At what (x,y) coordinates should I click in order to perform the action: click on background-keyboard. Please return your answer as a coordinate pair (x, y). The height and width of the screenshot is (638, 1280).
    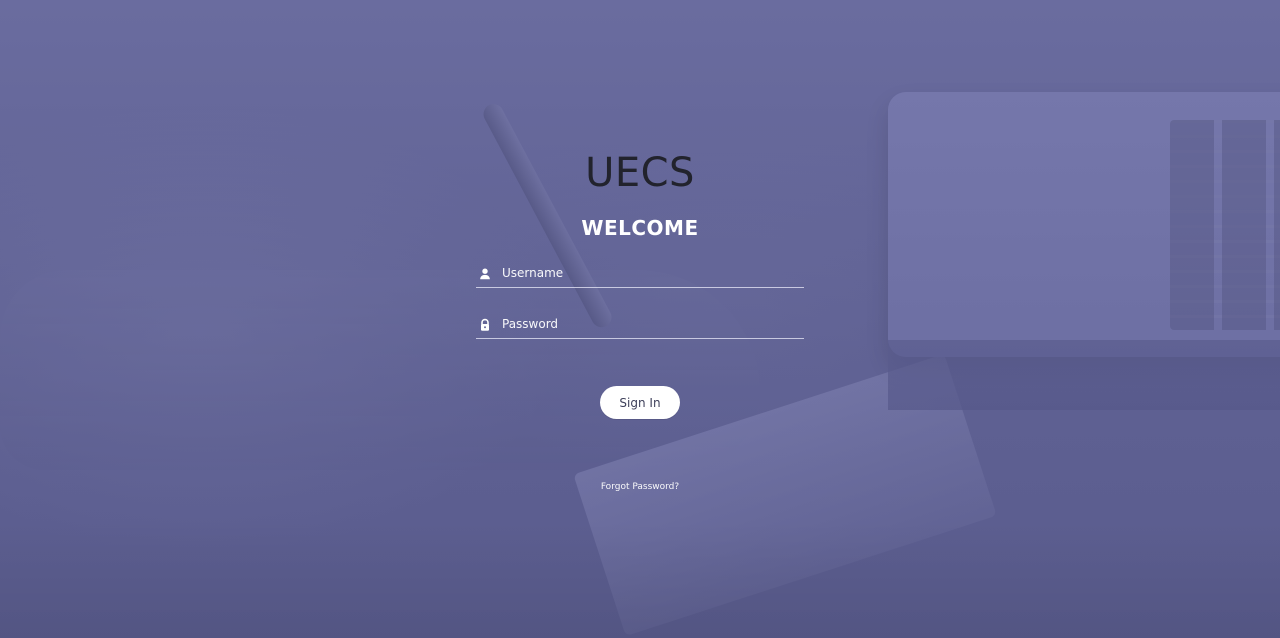
    Looking at the image, I should click on (1225, 225).